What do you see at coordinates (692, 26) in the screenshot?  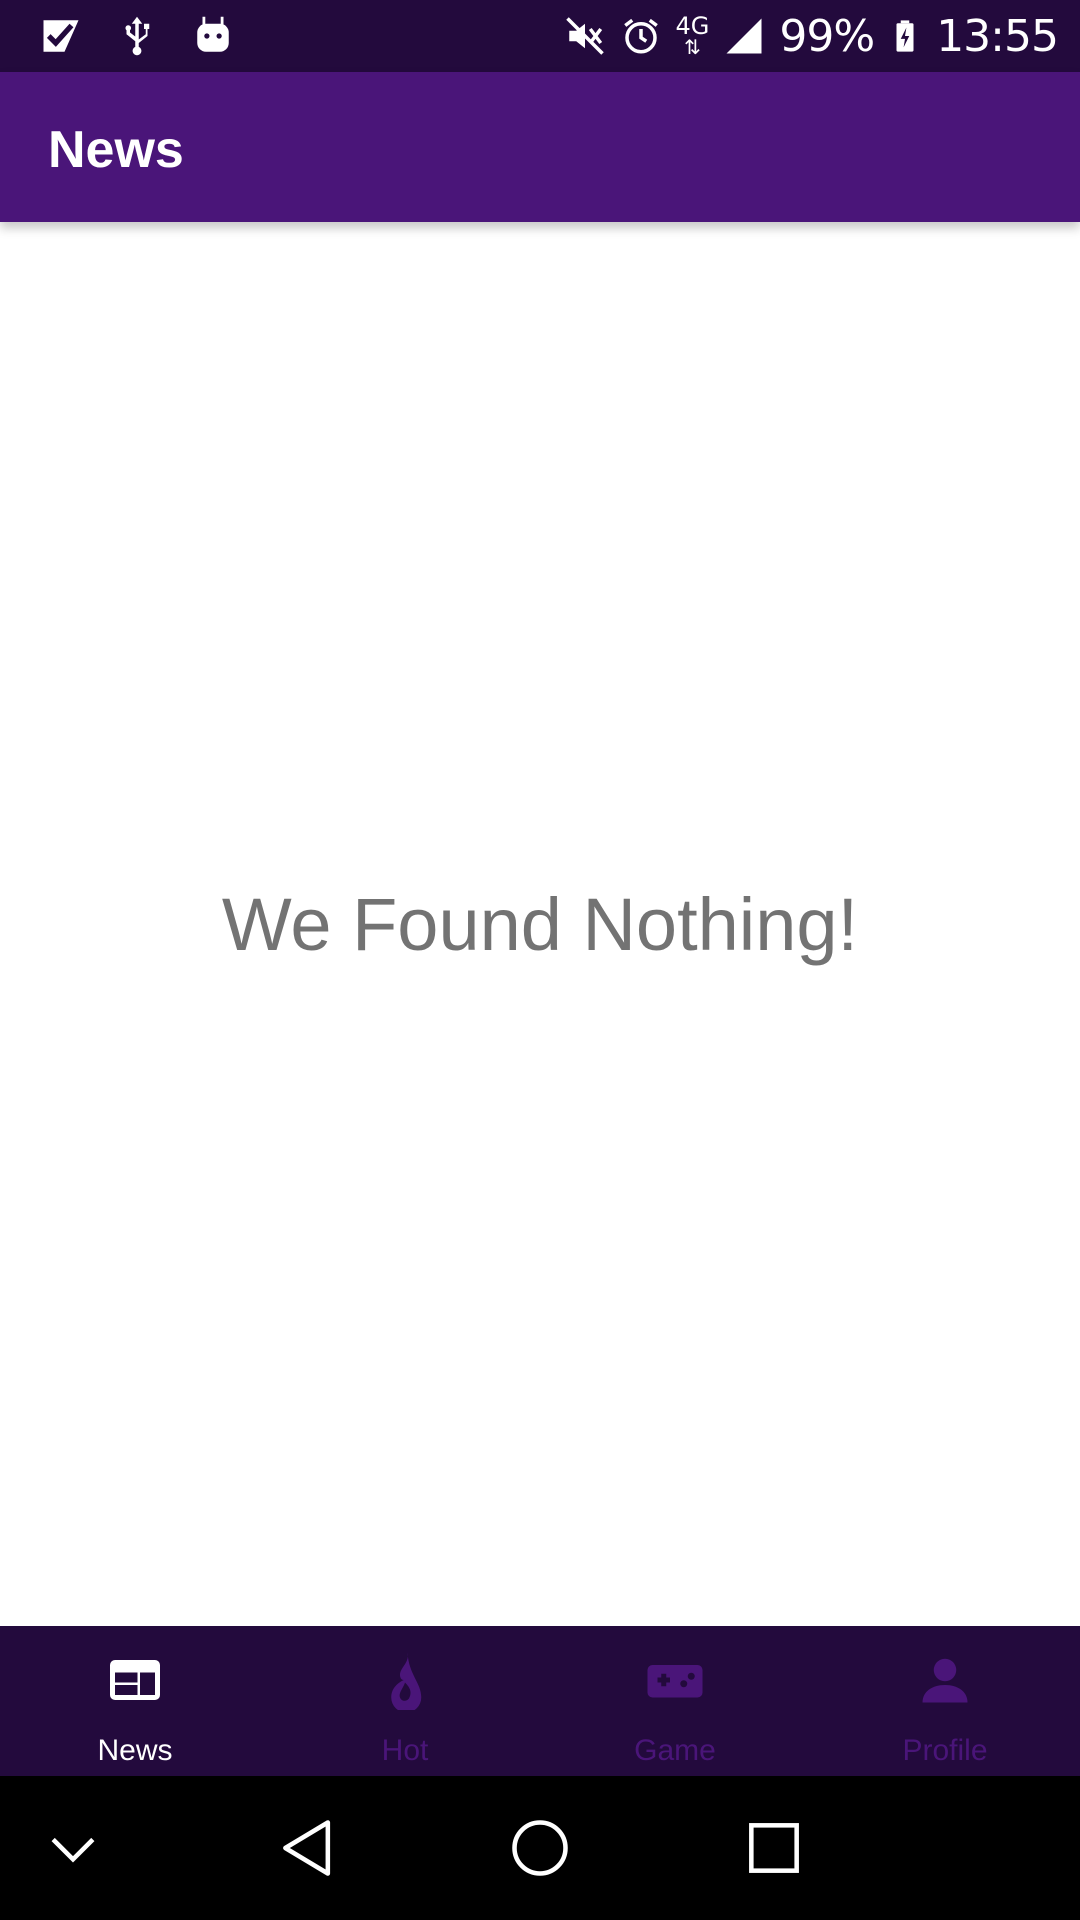 I see `network-label: 4G` at bounding box center [692, 26].